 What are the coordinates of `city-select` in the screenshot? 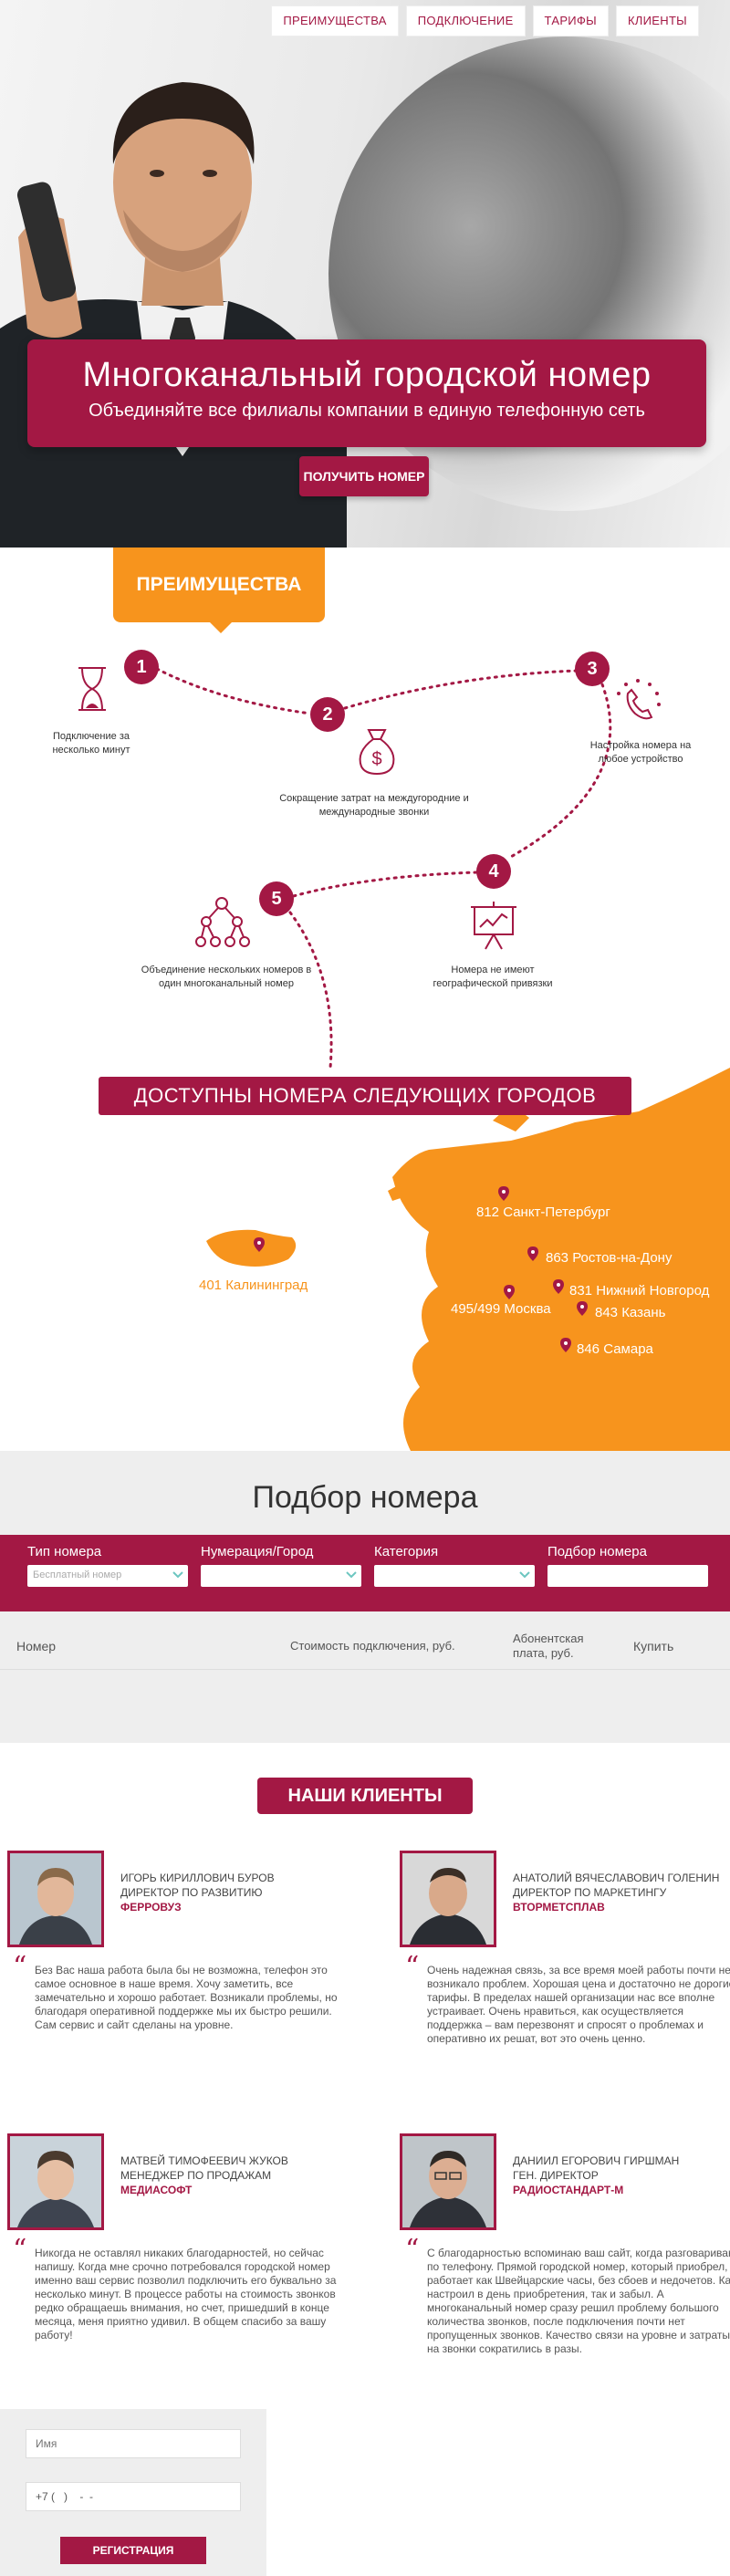 It's located at (281, 1576).